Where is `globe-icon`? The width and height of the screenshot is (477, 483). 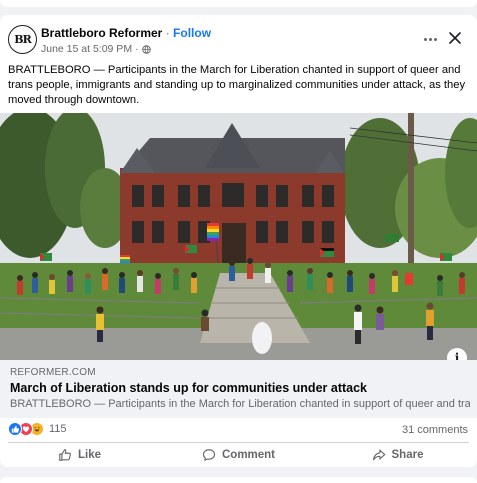 globe-icon is located at coordinates (146, 49).